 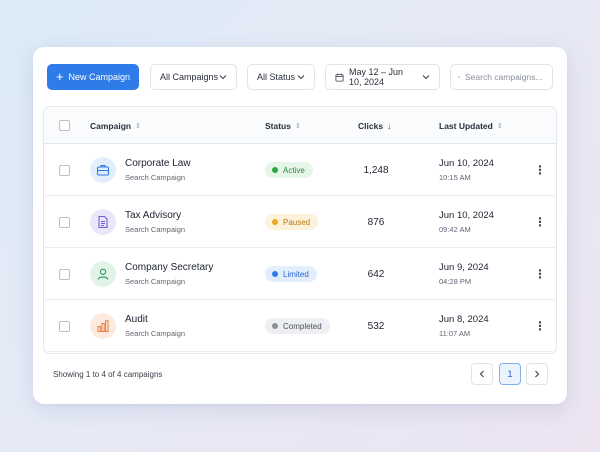 What do you see at coordinates (376, 274) in the screenshot?
I see `clicks-cell: 642` at bounding box center [376, 274].